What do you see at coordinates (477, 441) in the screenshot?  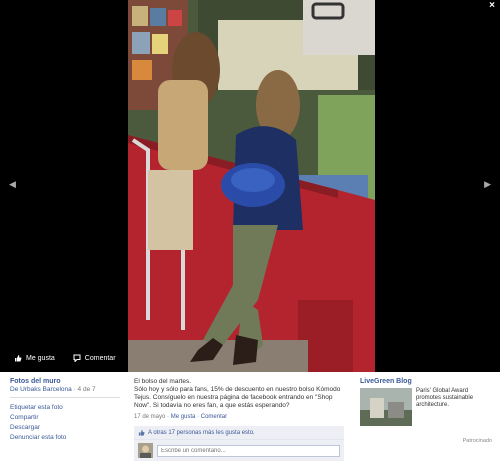 I see `sponsored-label: Patrocinado` at bounding box center [477, 441].